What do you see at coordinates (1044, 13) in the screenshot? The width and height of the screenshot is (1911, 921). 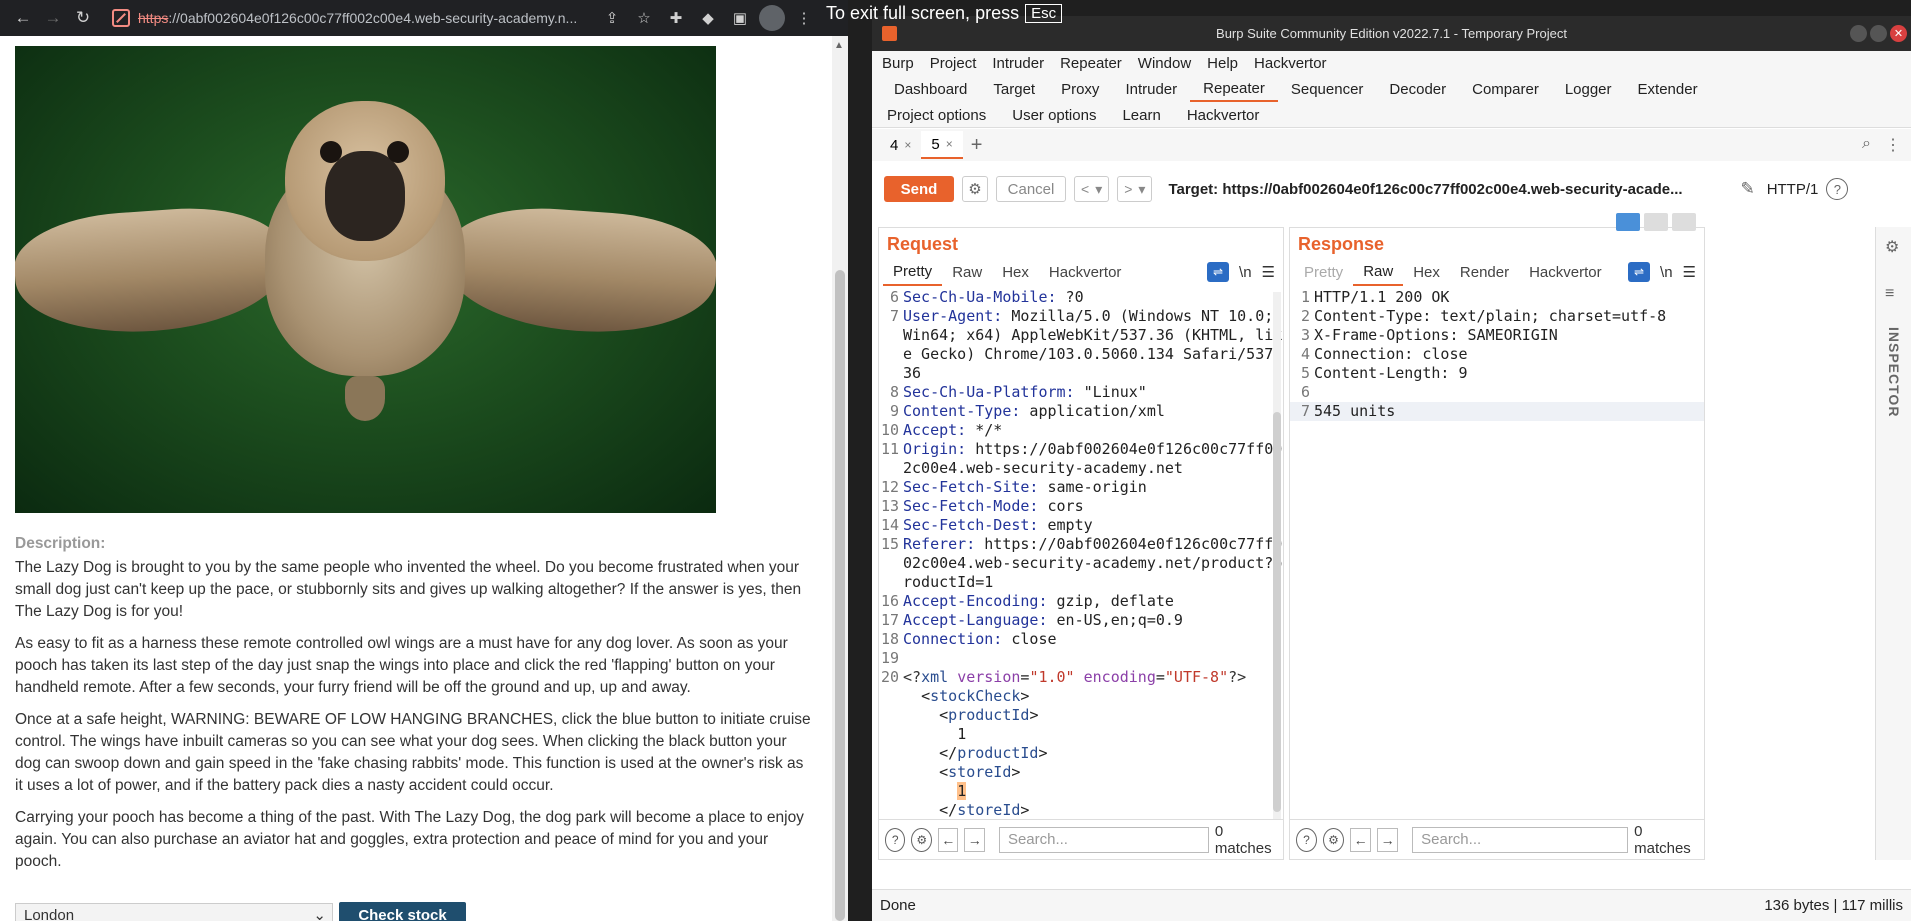 I see `esc-key-label: Esc` at bounding box center [1044, 13].